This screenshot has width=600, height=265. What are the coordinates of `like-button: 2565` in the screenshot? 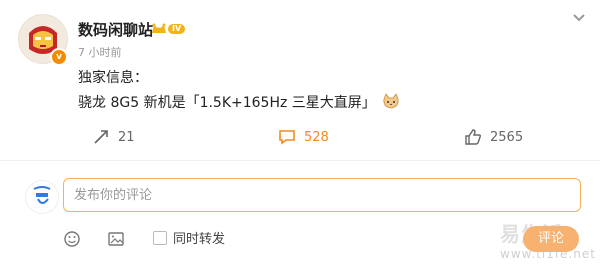 It's located at (493, 137).